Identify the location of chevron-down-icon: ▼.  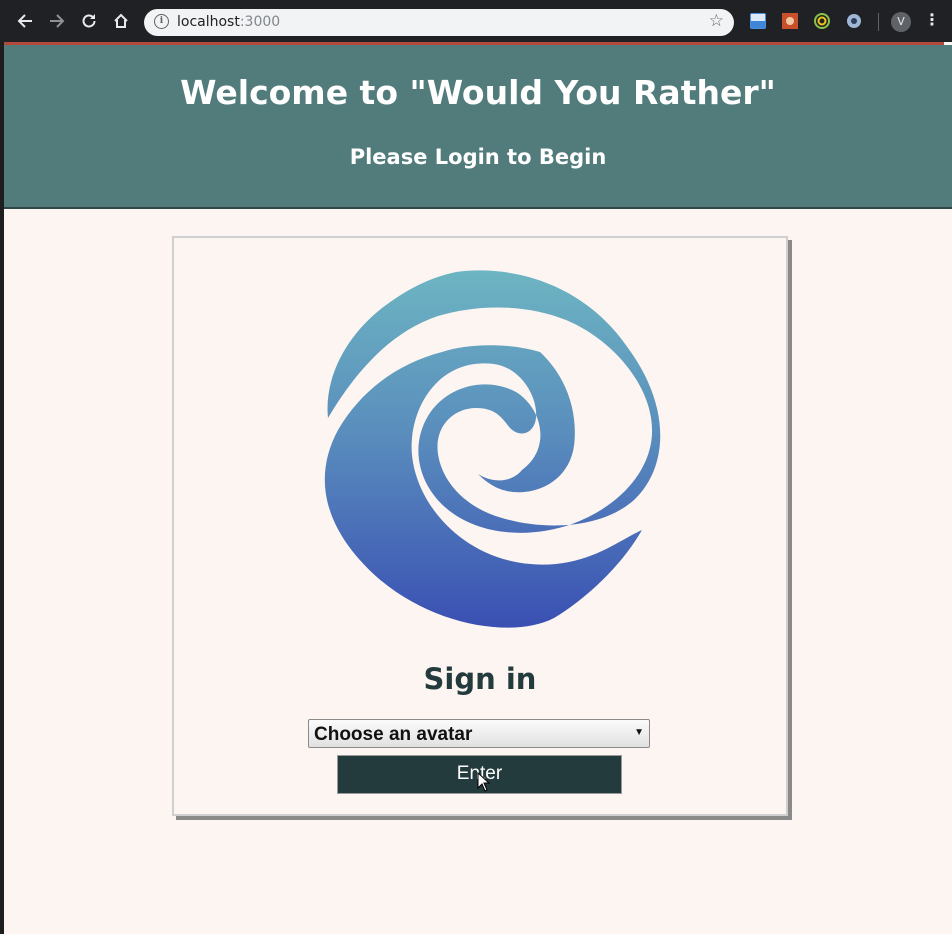
(639, 732).